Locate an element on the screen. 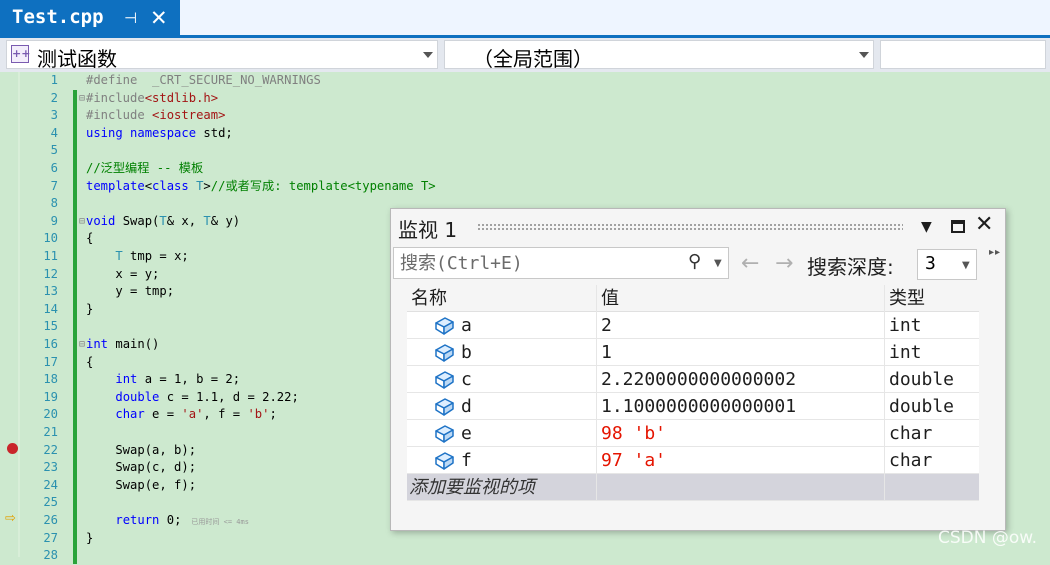 The image size is (1050, 565). overflow-icon: ▸▸ is located at coordinates (995, 252).